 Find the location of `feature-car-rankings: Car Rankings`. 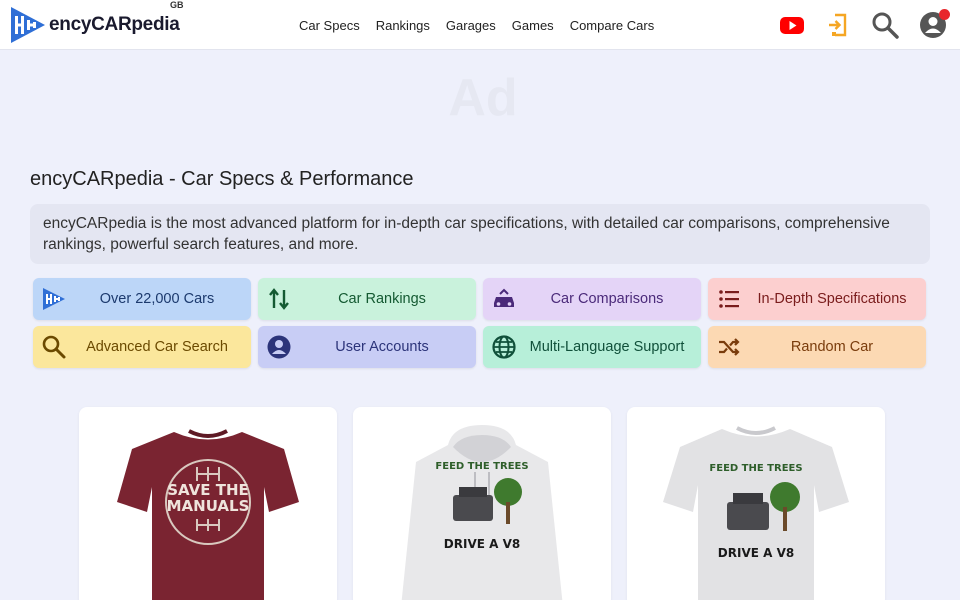

feature-car-rankings: Car Rankings is located at coordinates (367, 299).